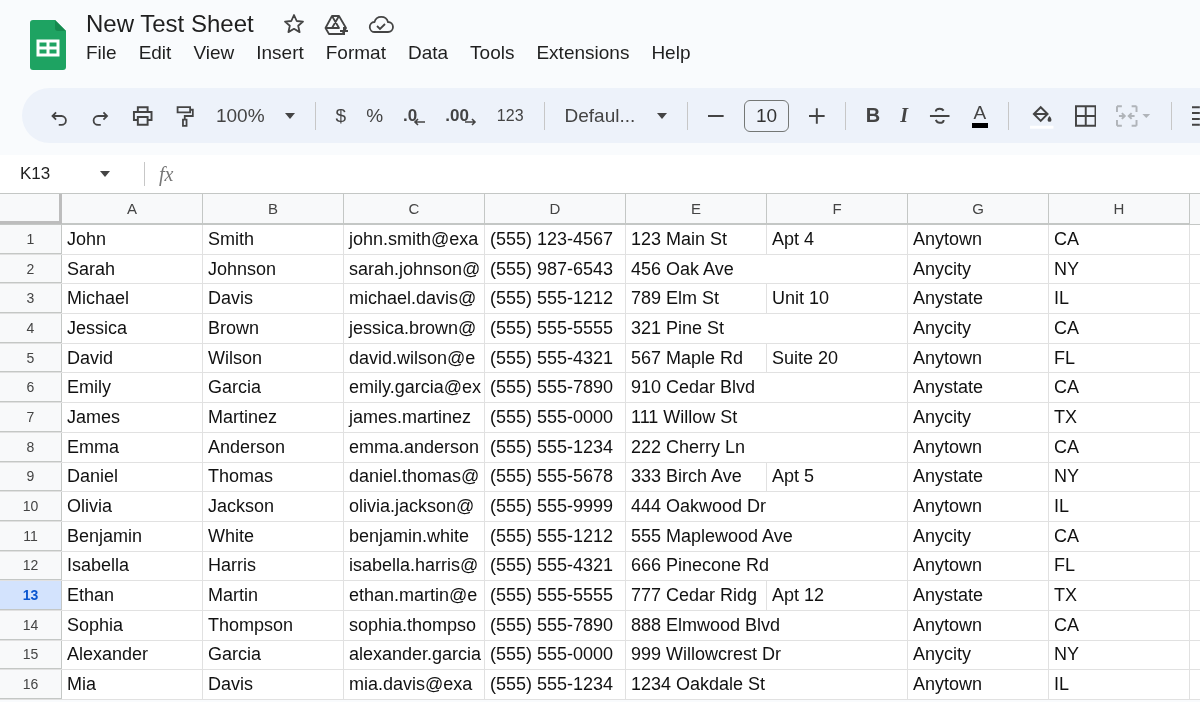  Describe the element at coordinates (91, 596) in the screenshot. I see `table-cell: Ethan` at that location.